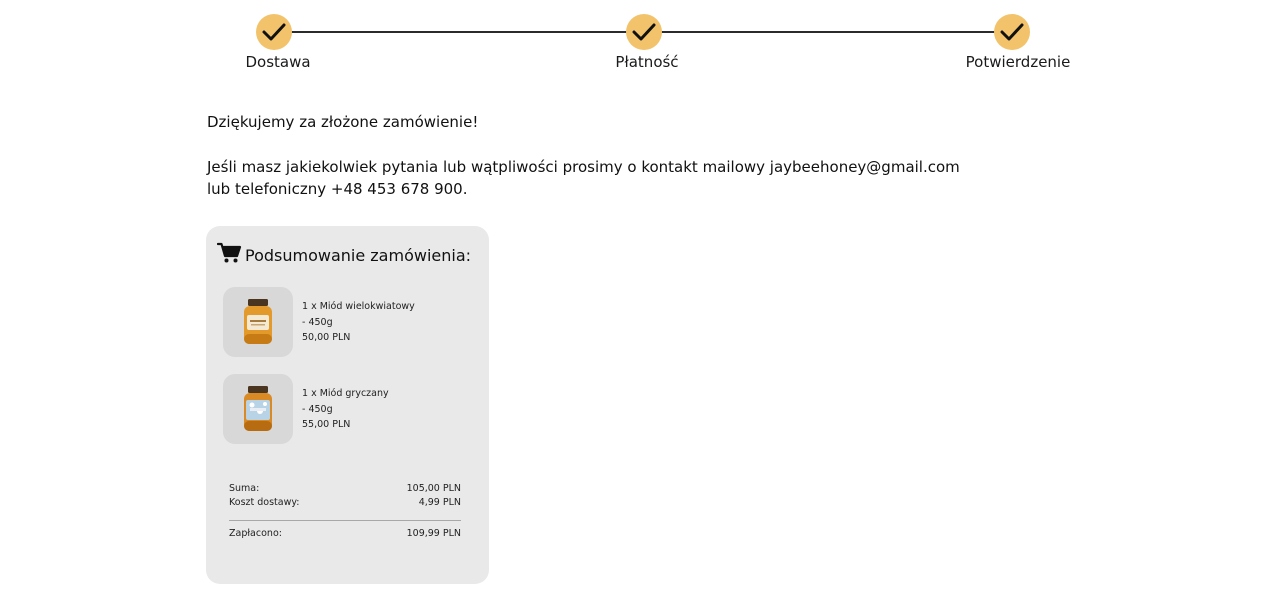  Describe the element at coordinates (345, 393) in the screenshot. I see `item-name: 1 x Miód gryczany` at that location.